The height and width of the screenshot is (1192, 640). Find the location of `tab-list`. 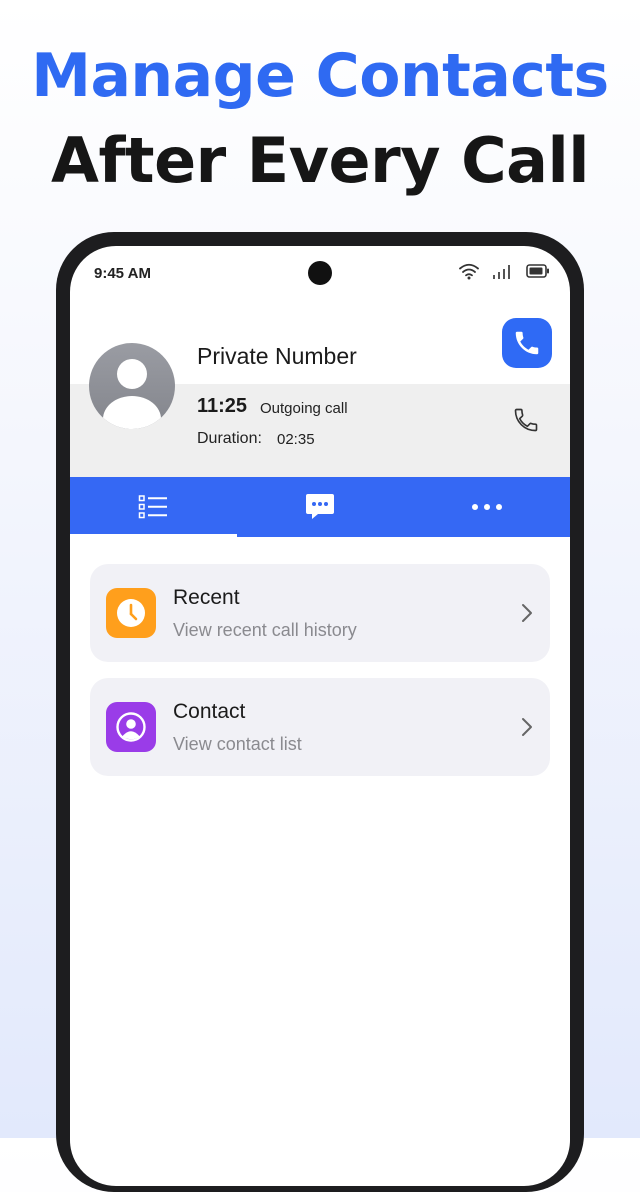

tab-list is located at coordinates (153, 507).